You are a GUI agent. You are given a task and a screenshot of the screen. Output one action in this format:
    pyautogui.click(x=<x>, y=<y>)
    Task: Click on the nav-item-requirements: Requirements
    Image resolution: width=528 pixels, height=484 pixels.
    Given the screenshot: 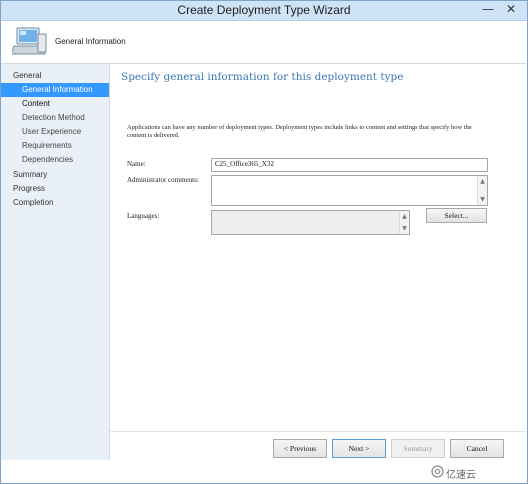 What is the action you would take?
    pyautogui.click(x=54, y=146)
    